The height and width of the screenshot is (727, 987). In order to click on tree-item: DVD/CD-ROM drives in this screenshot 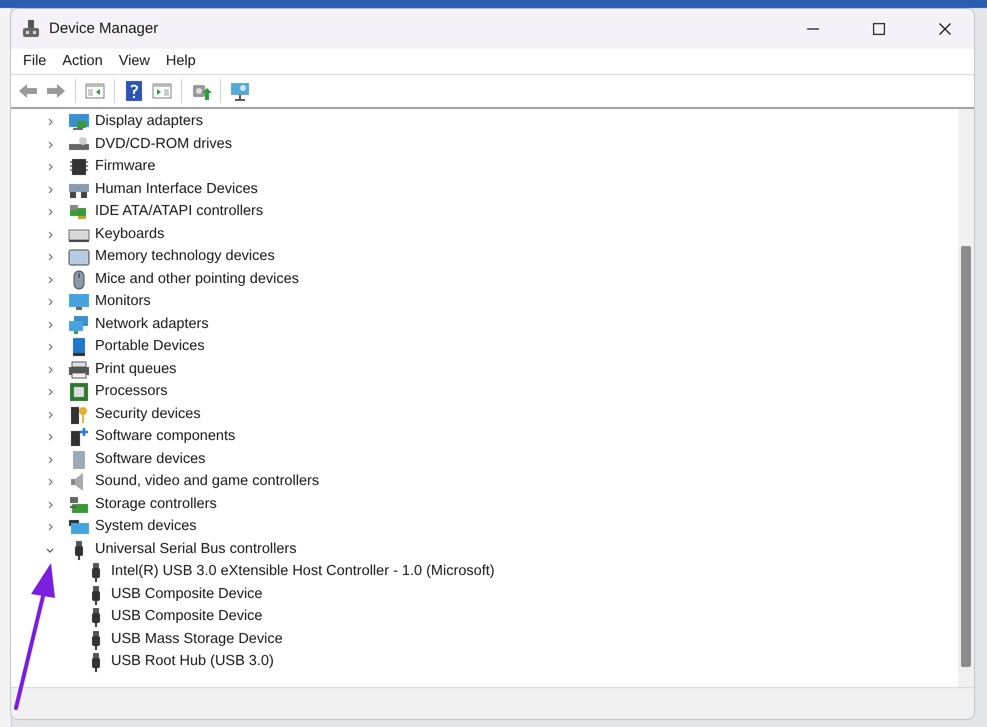, I will do `click(163, 145)`.